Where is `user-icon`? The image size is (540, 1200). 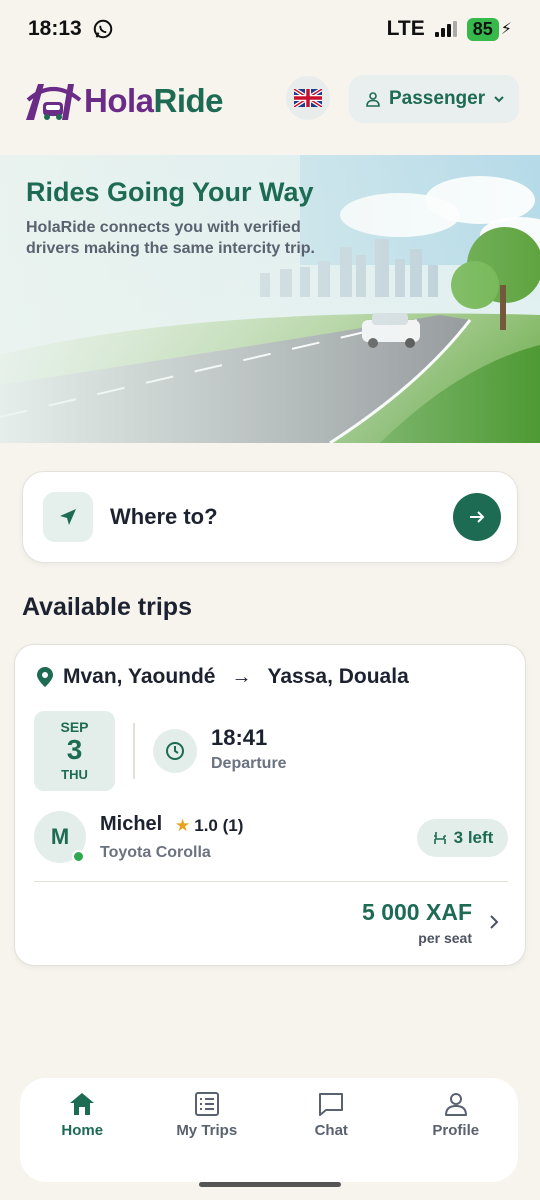
user-icon is located at coordinates (373, 99).